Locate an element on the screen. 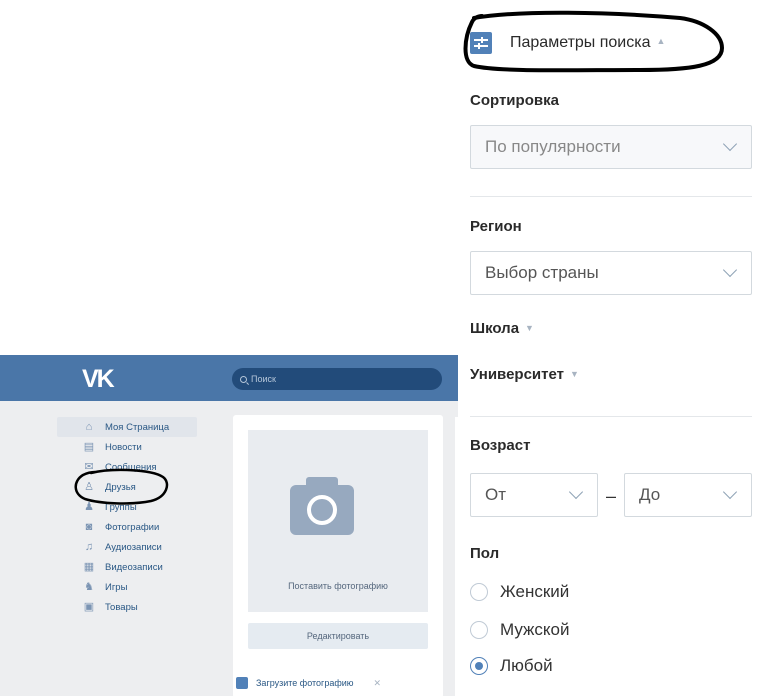 This screenshot has width=765, height=696. menu-item-label: Фотографии is located at coordinates (132, 527).